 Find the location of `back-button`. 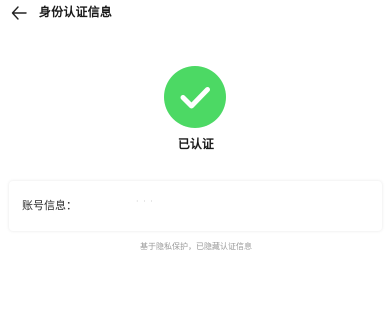

back-button is located at coordinates (19, 13).